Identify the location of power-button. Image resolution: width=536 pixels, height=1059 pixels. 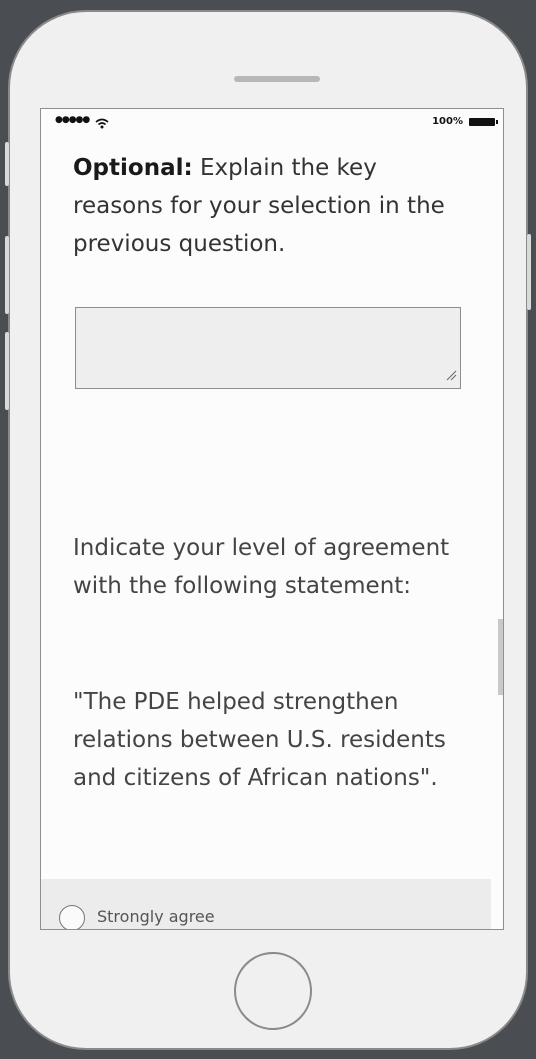
(529, 272).